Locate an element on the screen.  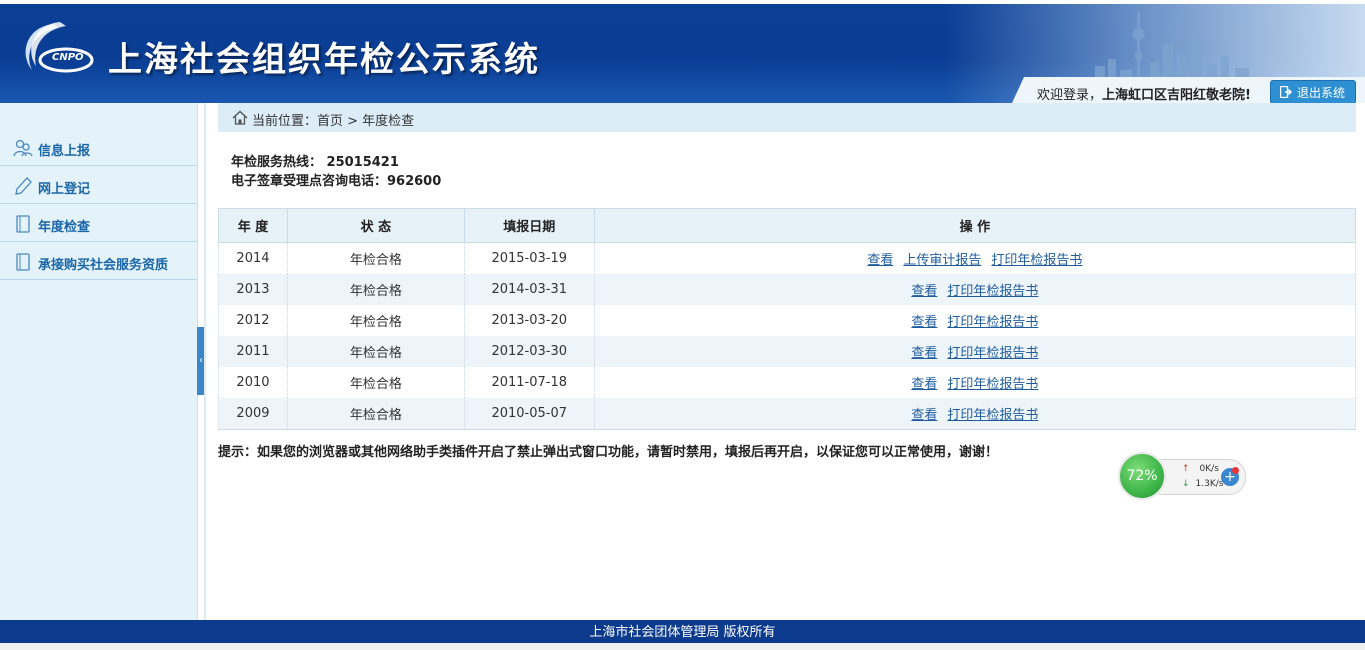
upload-audit-report-link: 上传审计报告 is located at coordinates (942, 260).